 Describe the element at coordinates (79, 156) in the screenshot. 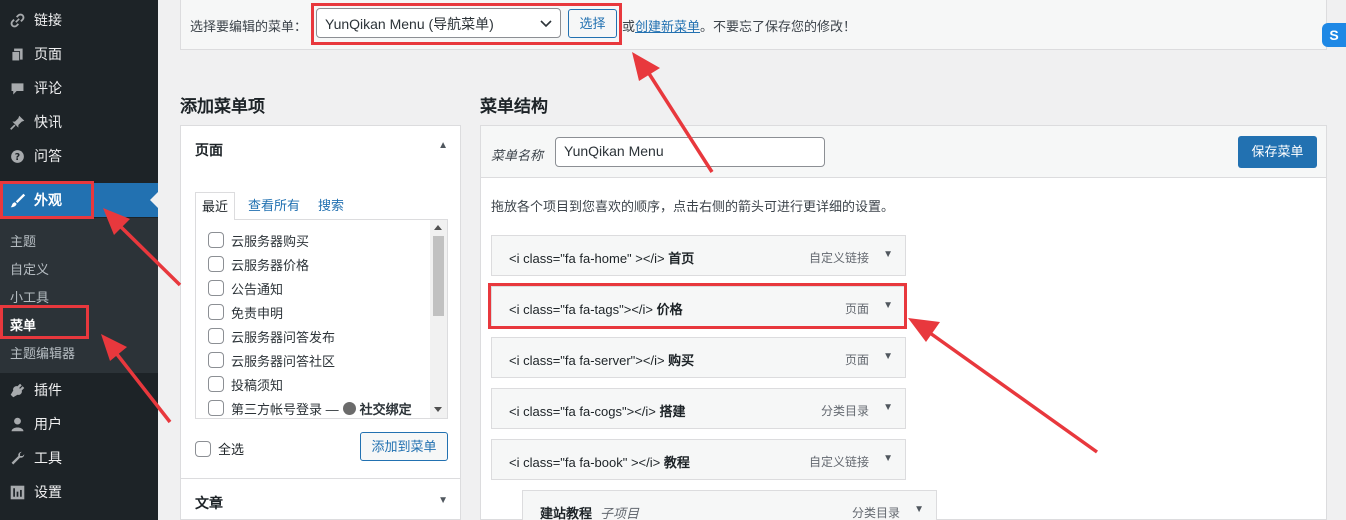

I see `sidebar-item-qa: ? 问答` at that location.